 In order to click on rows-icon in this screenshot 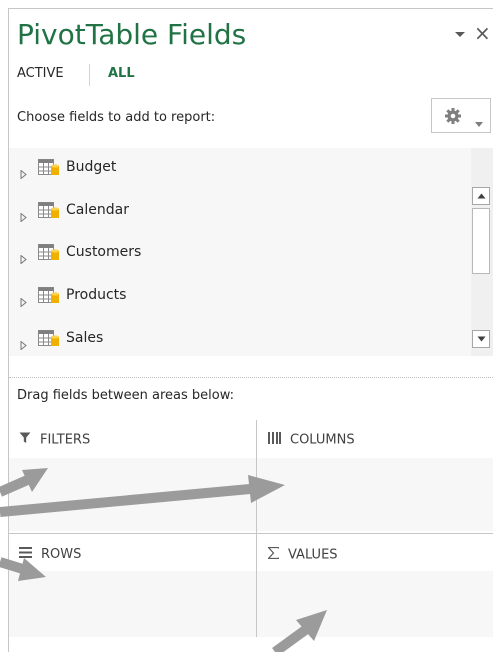, I will do `click(25, 554)`.